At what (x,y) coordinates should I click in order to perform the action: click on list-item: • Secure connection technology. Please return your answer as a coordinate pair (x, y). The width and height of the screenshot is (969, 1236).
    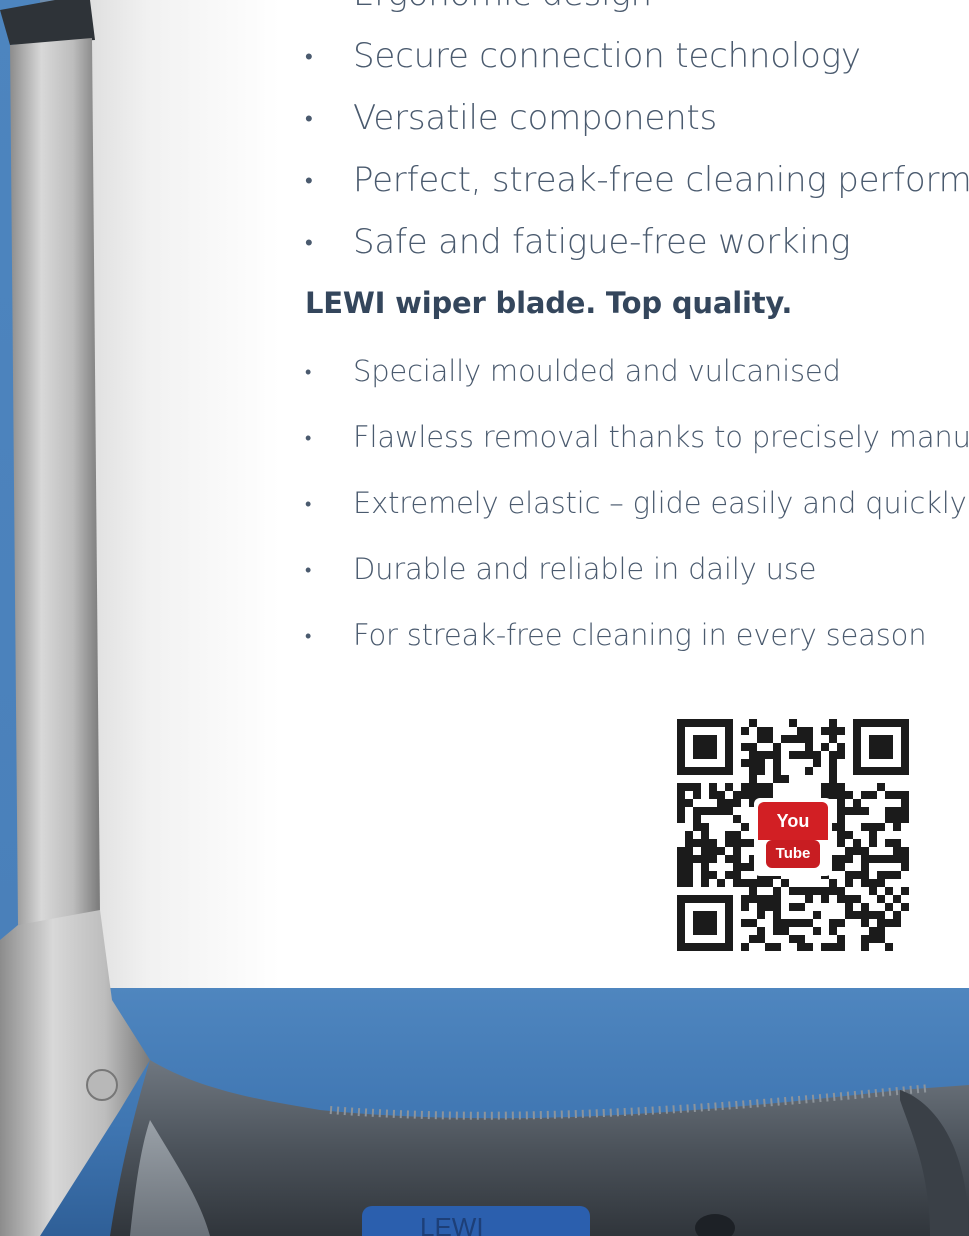
    Looking at the image, I should click on (583, 56).